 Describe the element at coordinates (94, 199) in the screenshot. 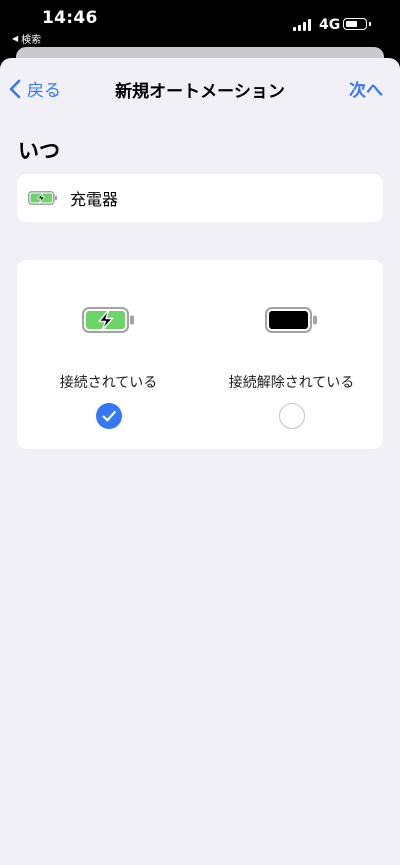

I see `trigger-label: 充電器` at that location.